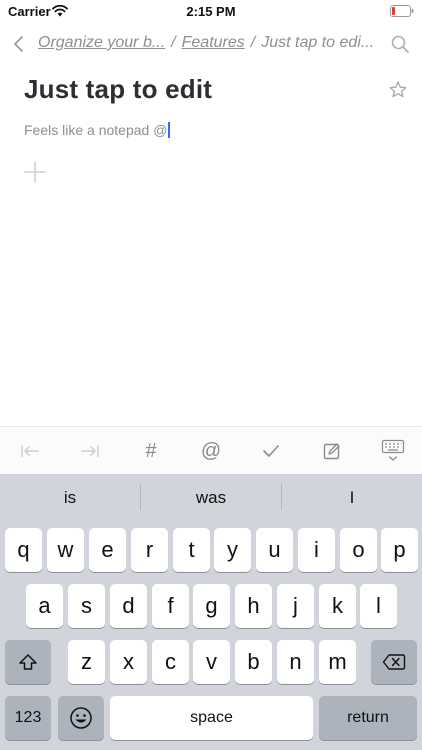 The width and height of the screenshot is (422, 750). Describe the element at coordinates (44, 606) in the screenshot. I see `key-a: a` at that location.